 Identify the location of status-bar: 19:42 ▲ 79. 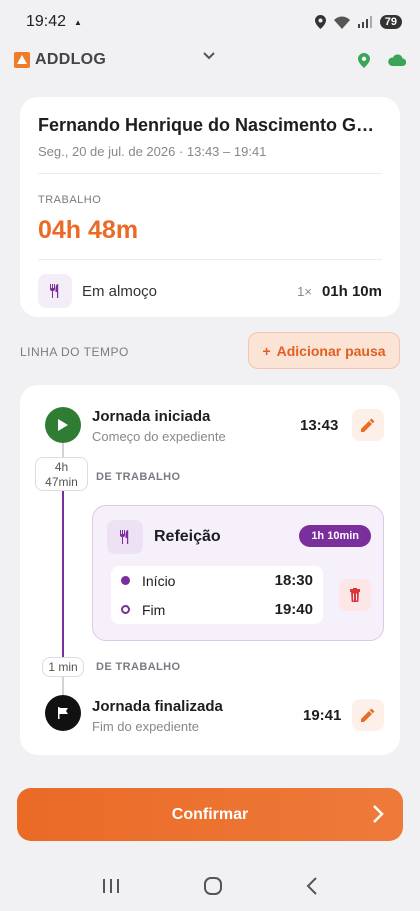
(210, 22).